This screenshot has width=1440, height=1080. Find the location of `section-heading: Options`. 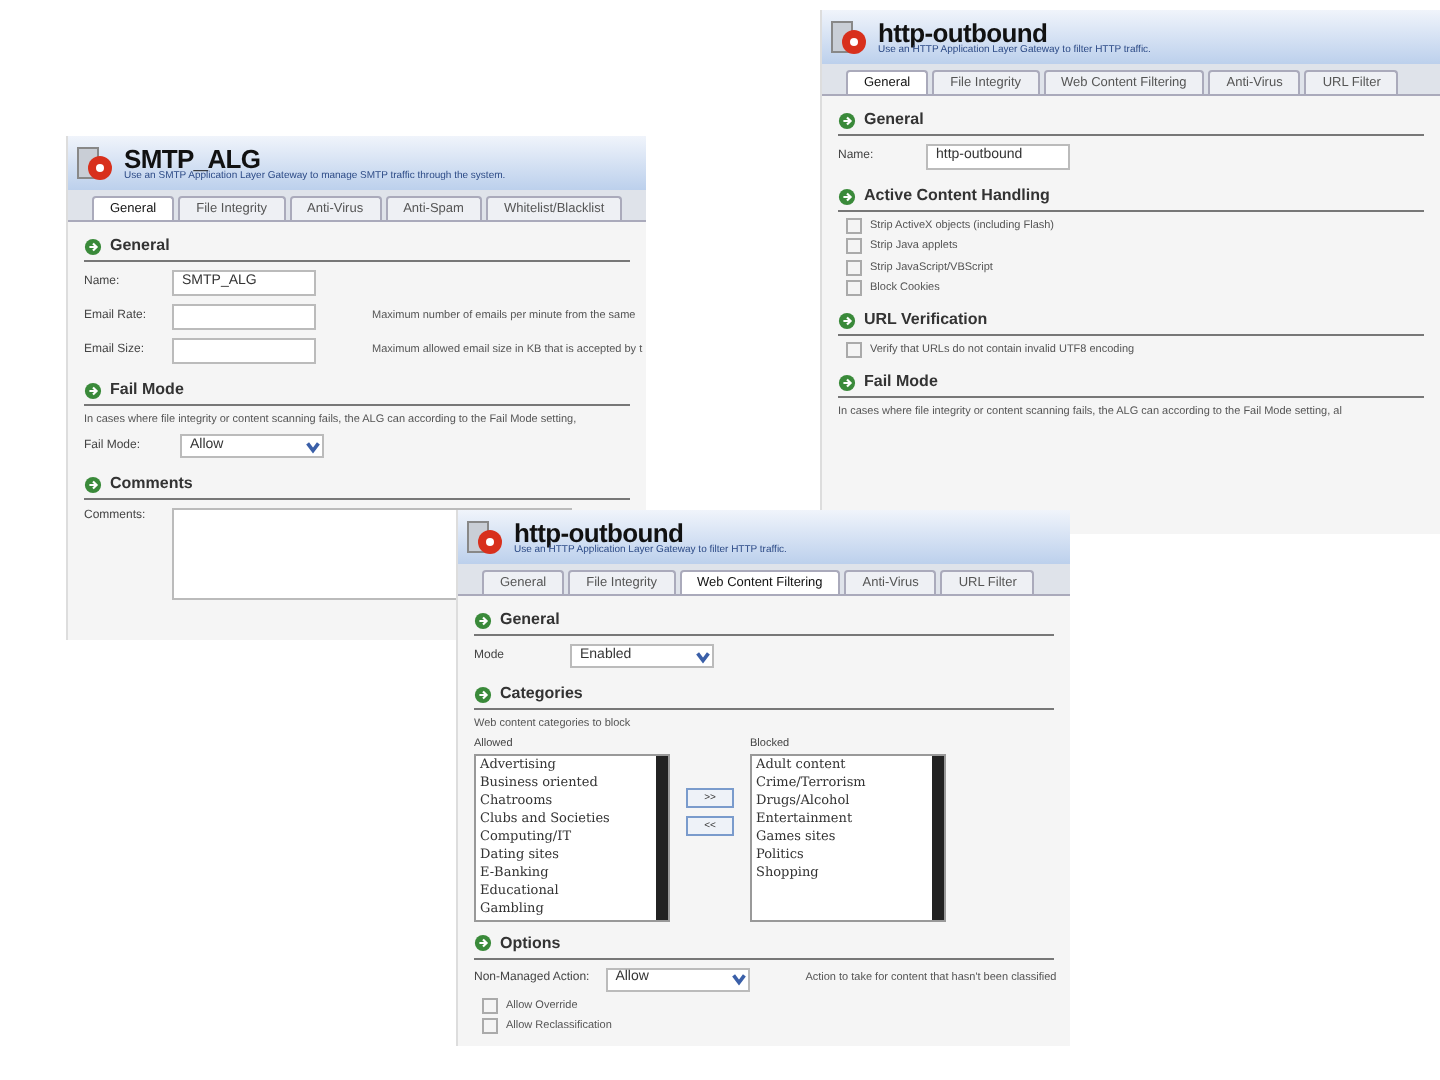

section-heading: Options is located at coordinates (530, 943).